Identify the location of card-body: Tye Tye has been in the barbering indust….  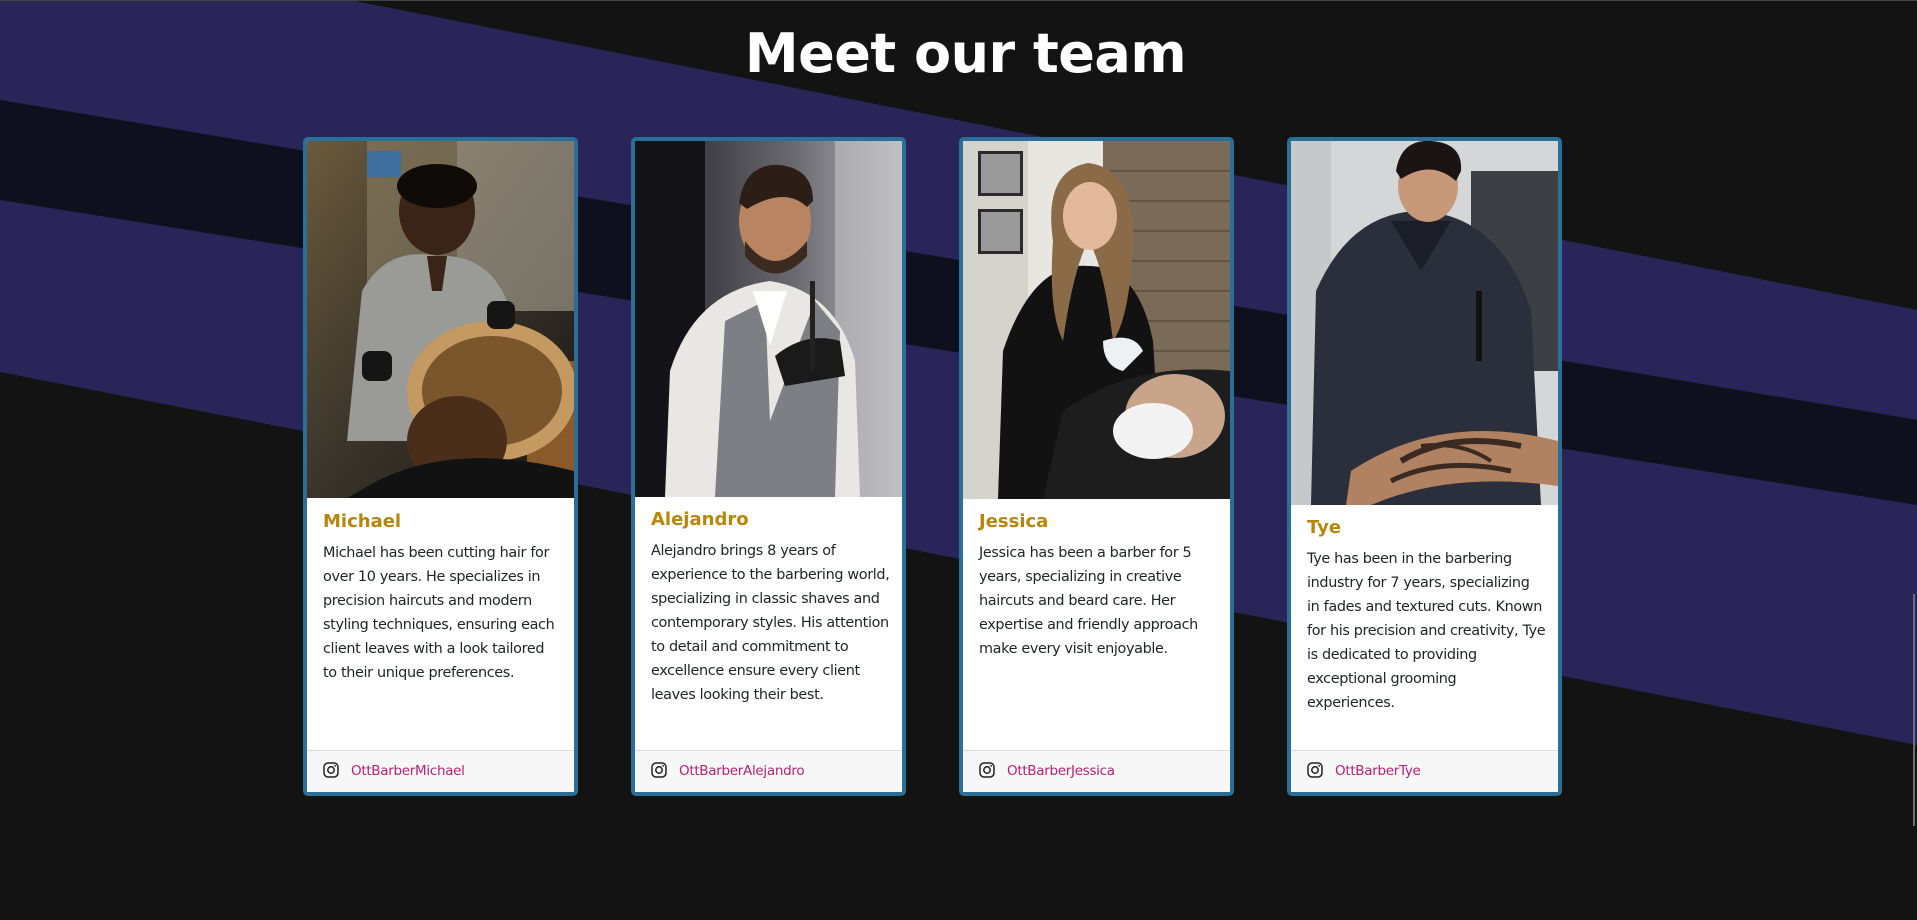
(1426, 615).